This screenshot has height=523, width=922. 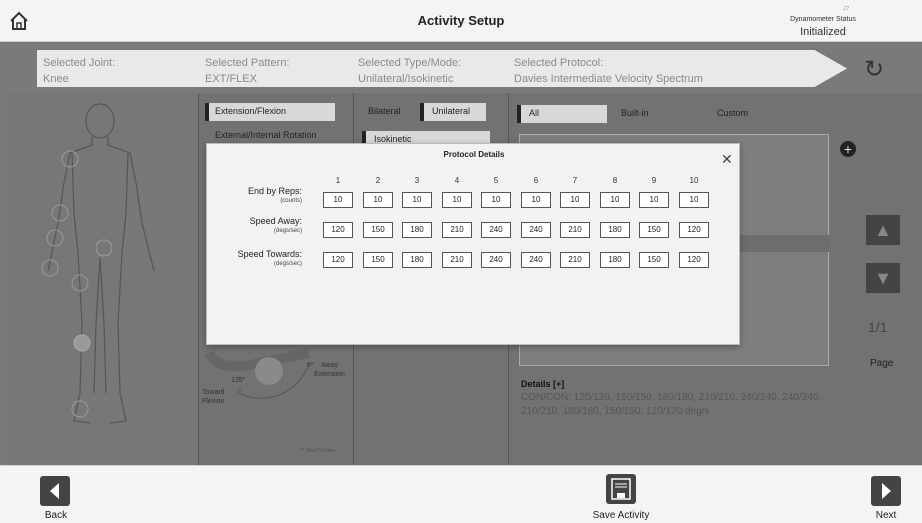 What do you see at coordinates (823, 19) in the screenshot?
I see `dynamometer-status-label: Dynamometer Status` at bounding box center [823, 19].